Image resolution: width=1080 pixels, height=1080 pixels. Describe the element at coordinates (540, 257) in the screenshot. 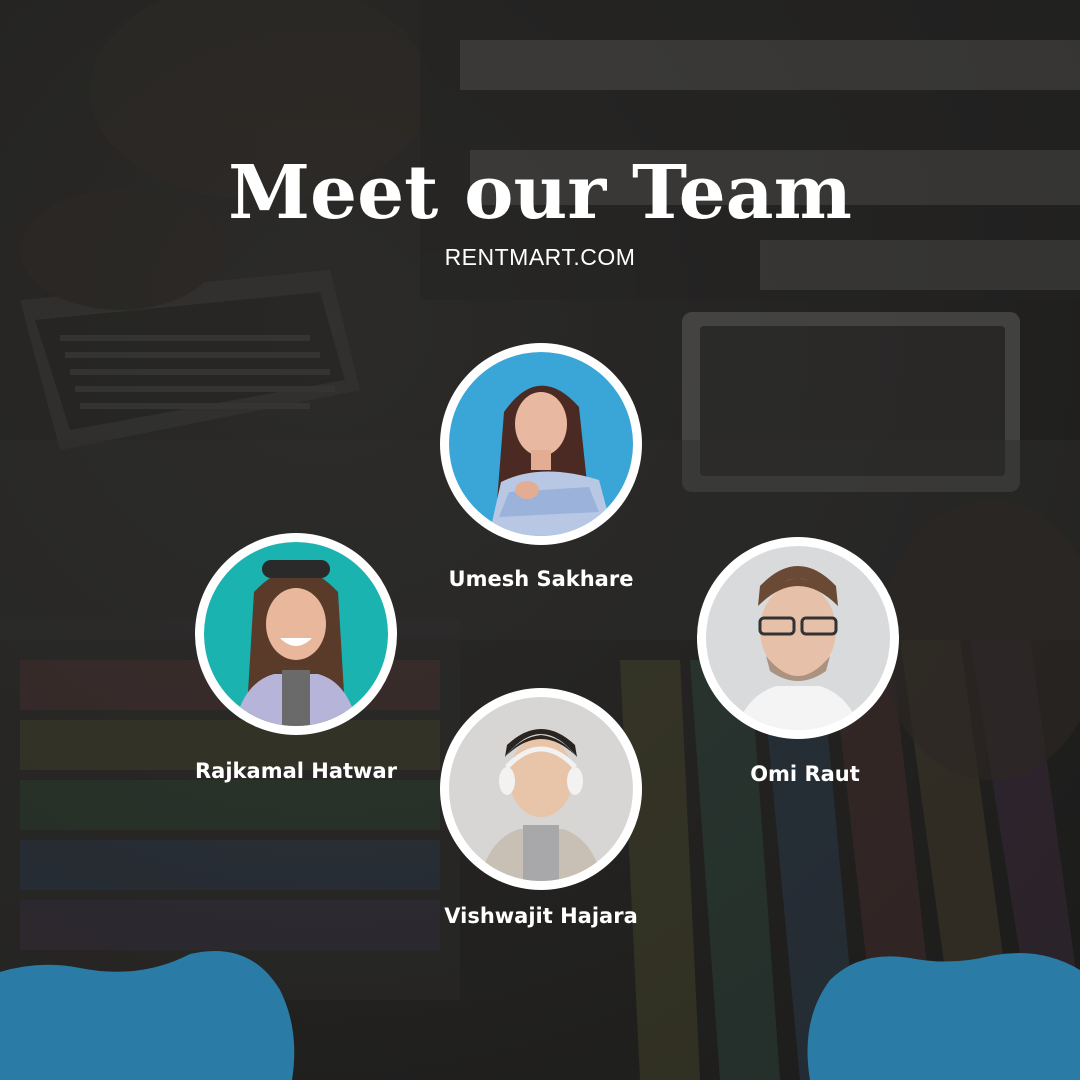

I see `website-label: RENTMART.COM` at that location.